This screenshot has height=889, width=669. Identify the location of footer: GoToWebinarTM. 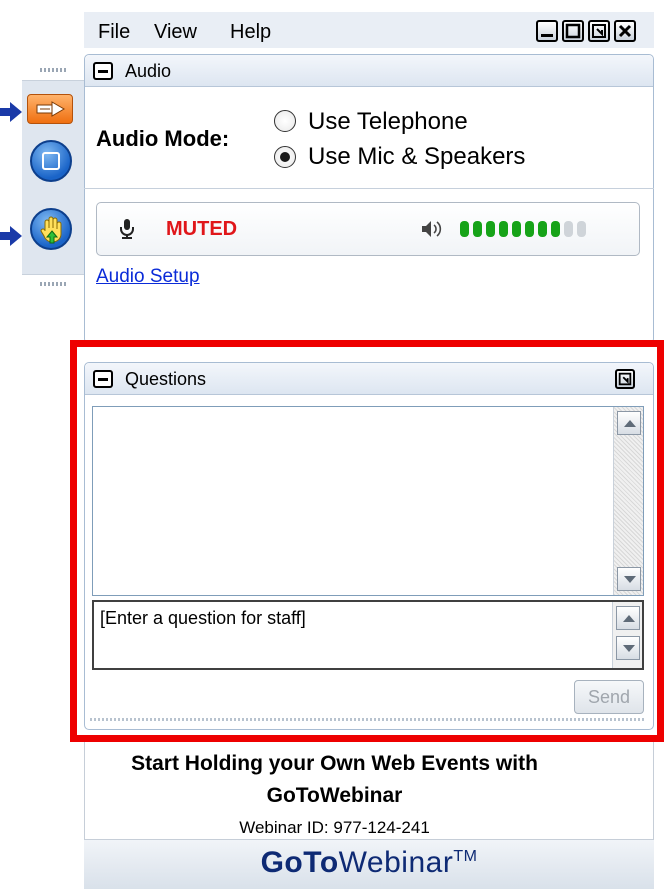
(369, 864).